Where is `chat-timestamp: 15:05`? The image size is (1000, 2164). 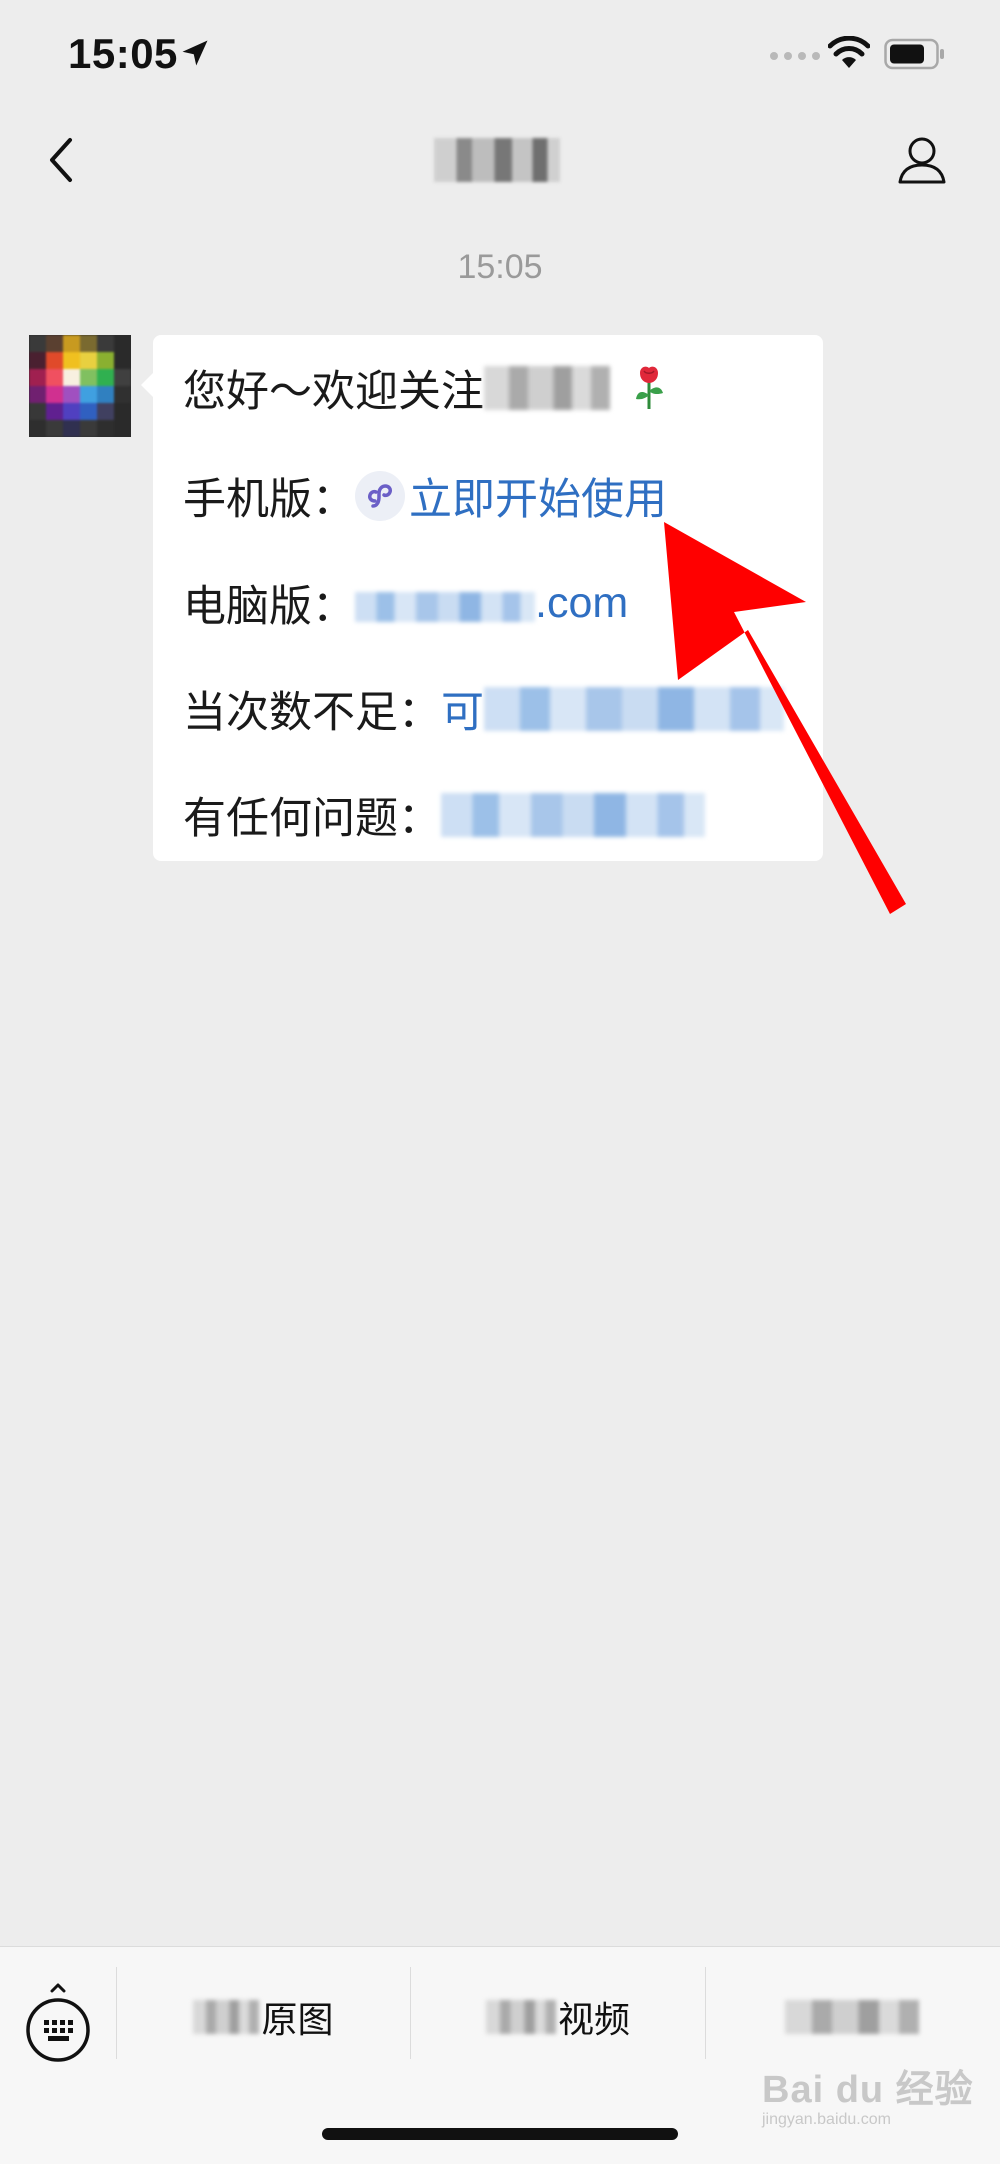
chat-timestamp: 15:05 is located at coordinates (500, 267).